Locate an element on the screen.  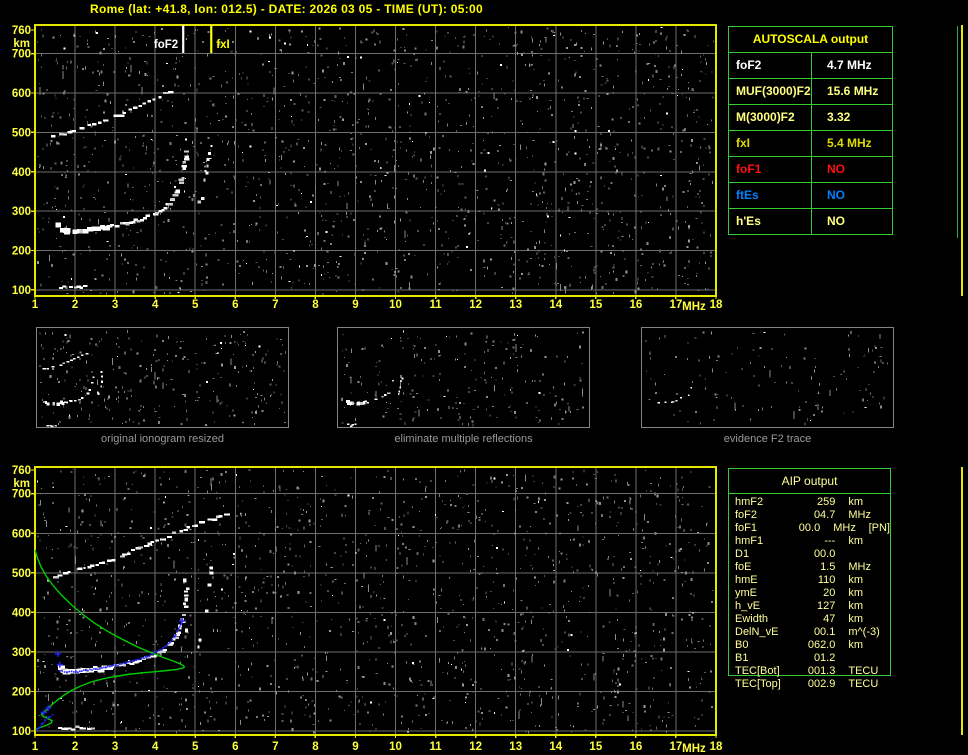
autoscala-row-label: MUF(3000)F2 is located at coordinates (770, 91).